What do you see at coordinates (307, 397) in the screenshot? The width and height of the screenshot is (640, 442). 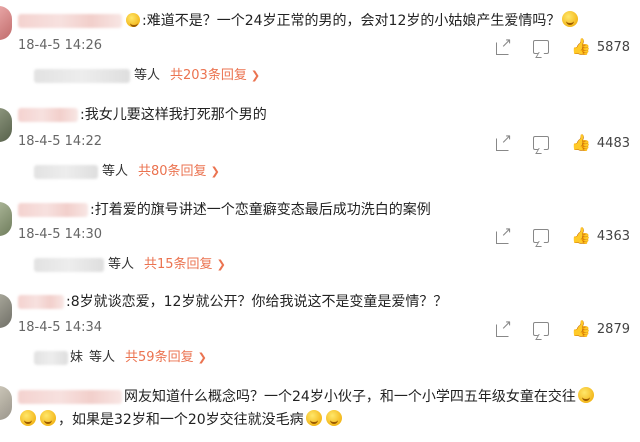 I see `comment-text: 网友知道什么概念吗？一个24岁小伙子，和一个小学四五年级女童在交往` at bounding box center [307, 397].